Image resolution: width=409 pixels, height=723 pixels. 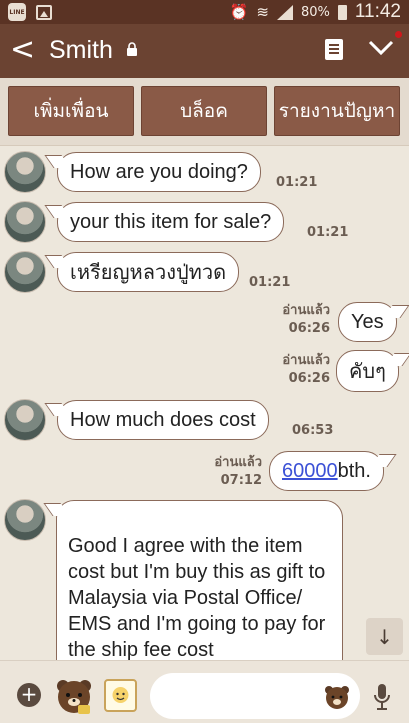 What do you see at coordinates (17, 12) in the screenshot?
I see `line-app-icon: LINE` at bounding box center [17, 12].